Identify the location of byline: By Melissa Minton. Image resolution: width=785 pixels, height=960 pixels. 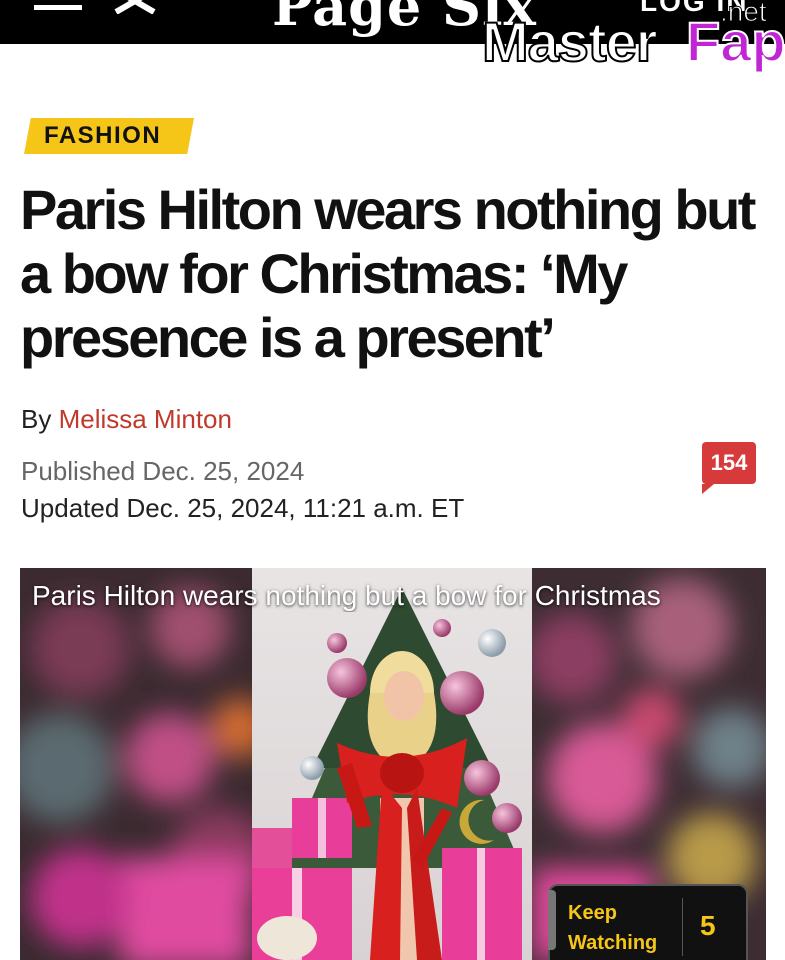
(126, 419).